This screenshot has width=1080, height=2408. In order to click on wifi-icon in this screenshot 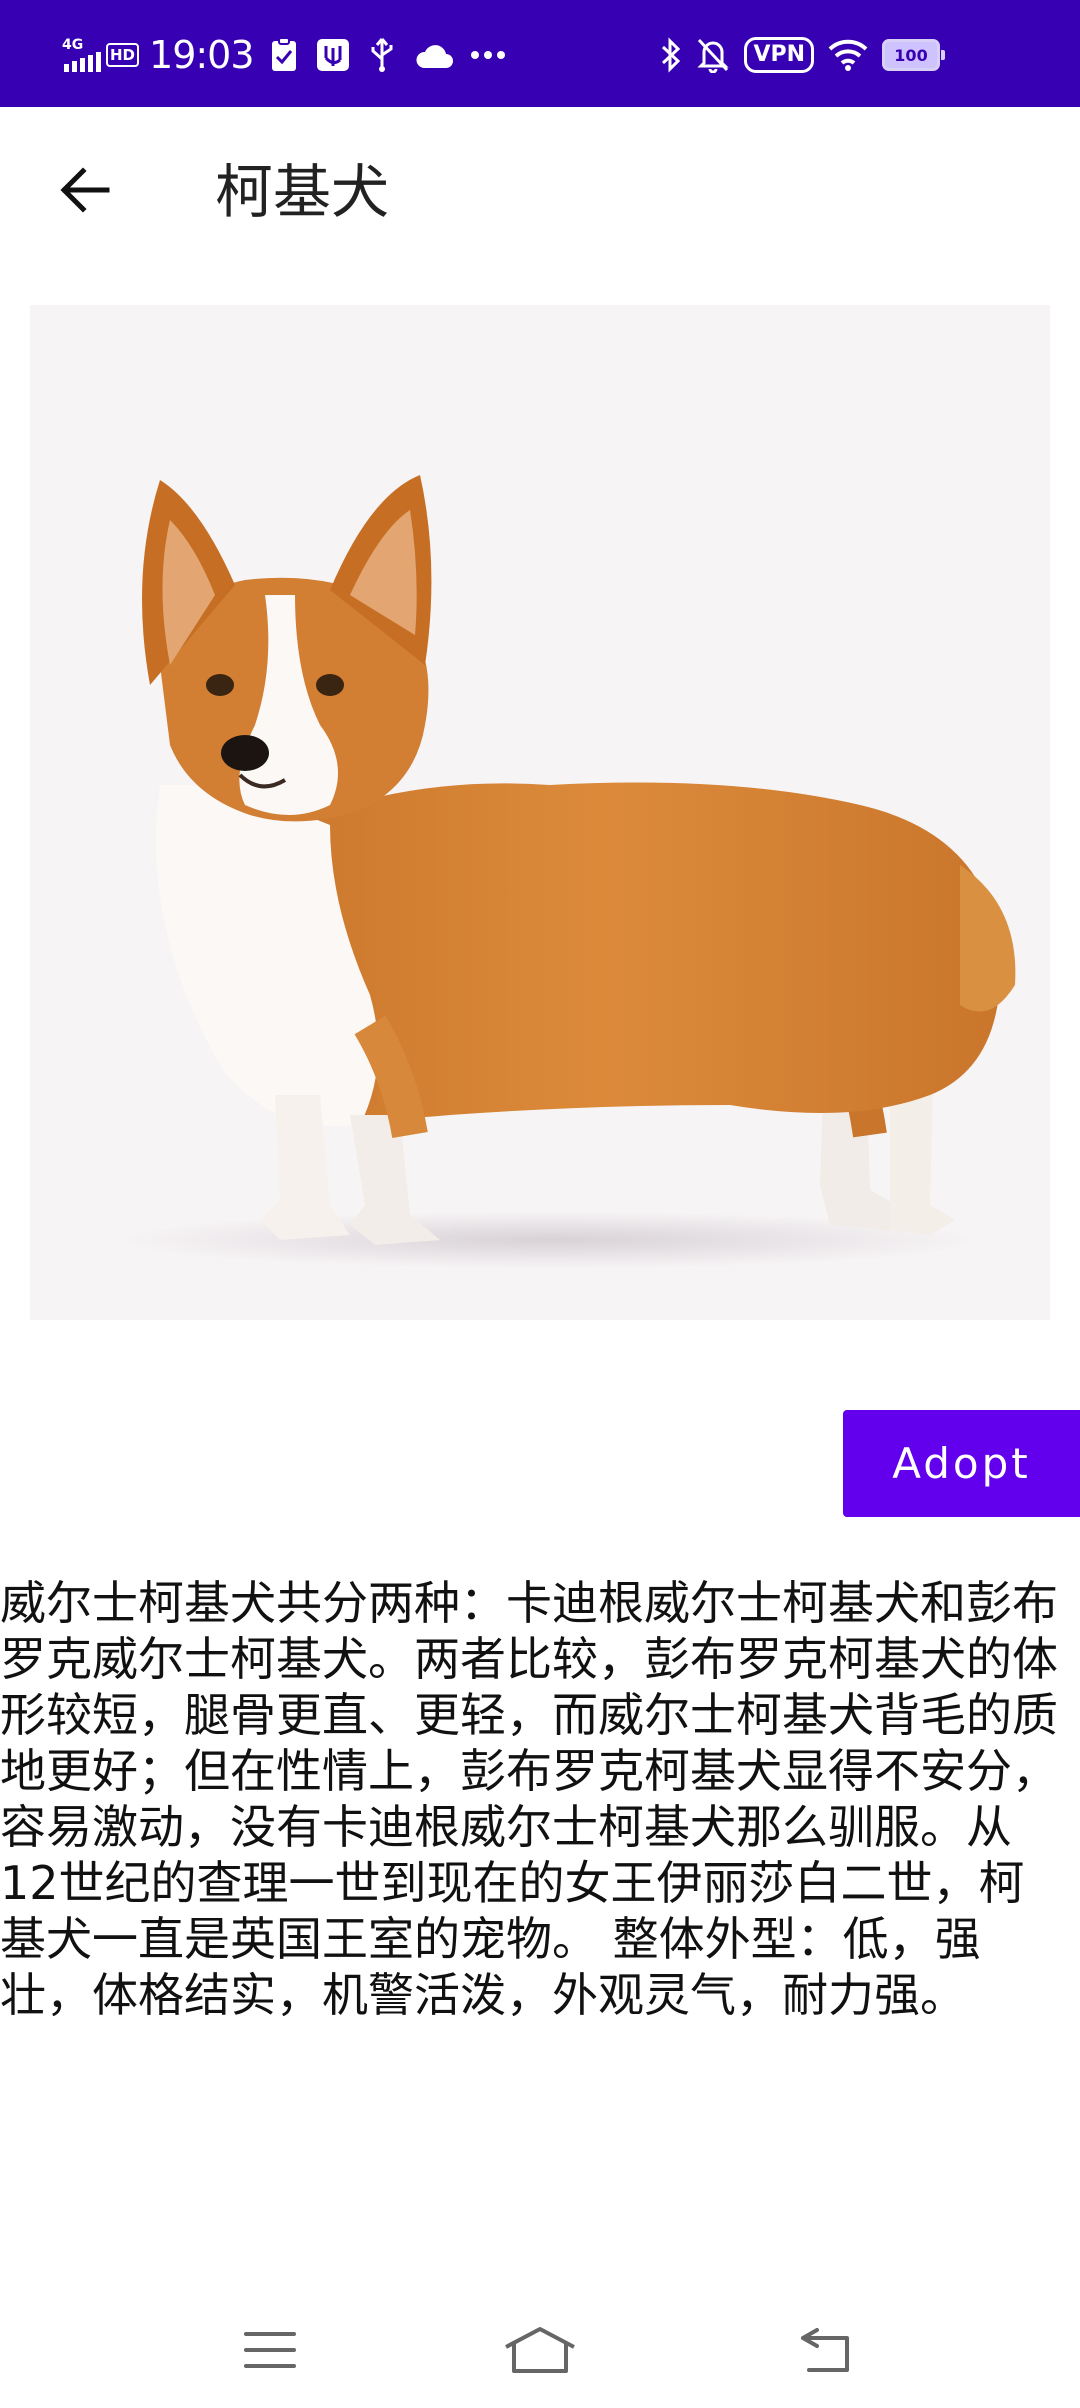, I will do `click(848, 55)`.